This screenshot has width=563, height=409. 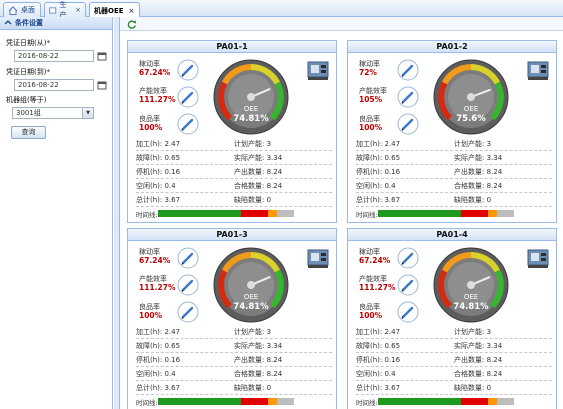 I want to click on timeline-label: 时间线:, so click(x=147, y=403).